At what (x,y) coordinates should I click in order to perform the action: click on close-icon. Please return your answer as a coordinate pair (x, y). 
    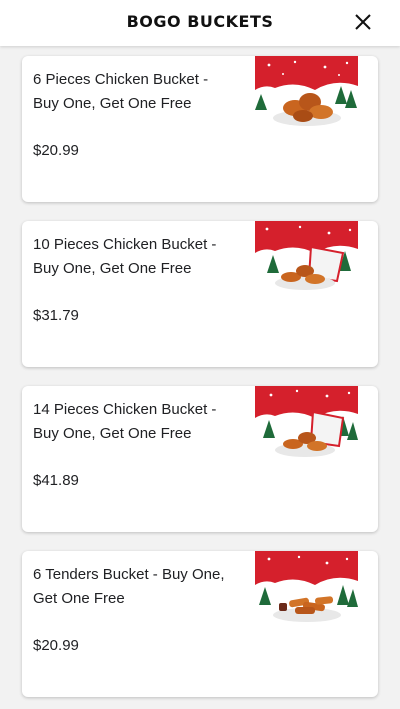
    Looking at the image, I should click on (363, 22).